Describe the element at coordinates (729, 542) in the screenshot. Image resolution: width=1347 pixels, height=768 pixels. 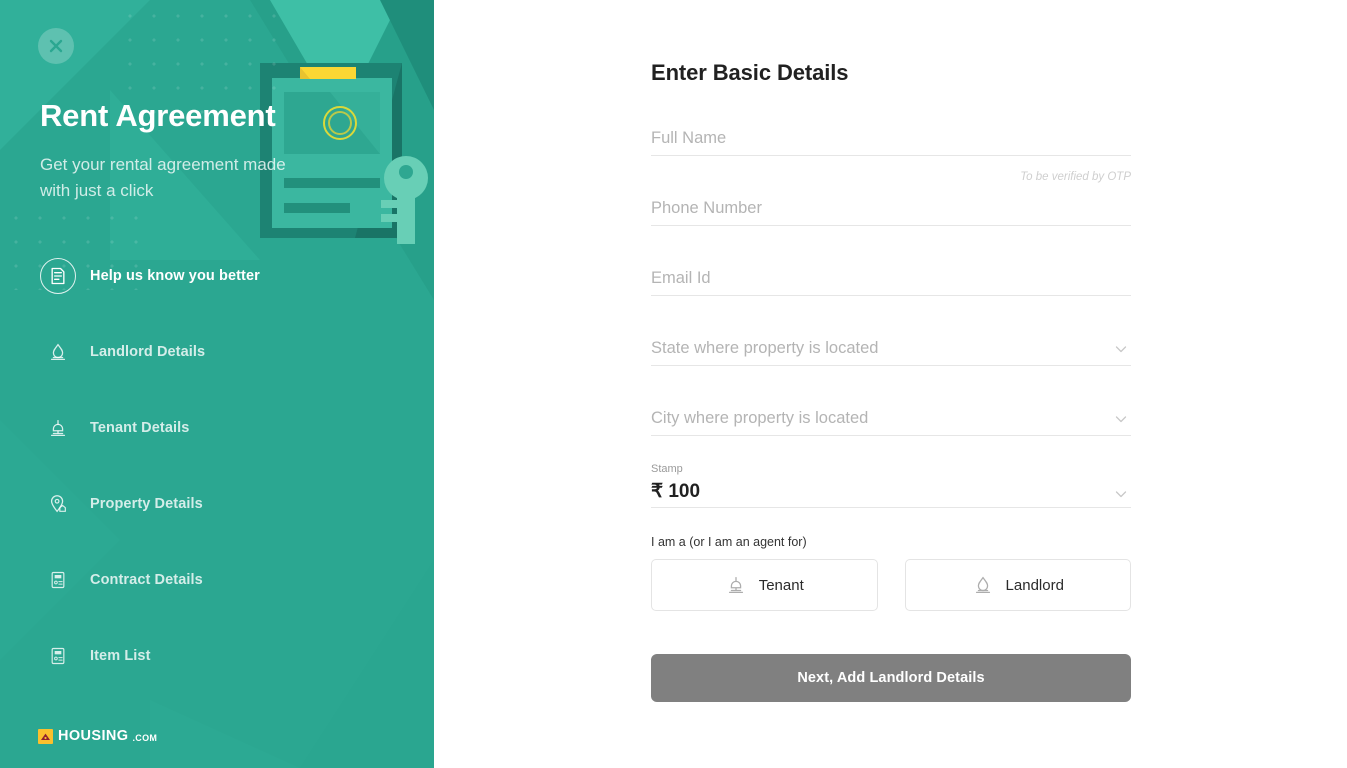
I see `role-label: I am a (or I am an agent for)` at that location.